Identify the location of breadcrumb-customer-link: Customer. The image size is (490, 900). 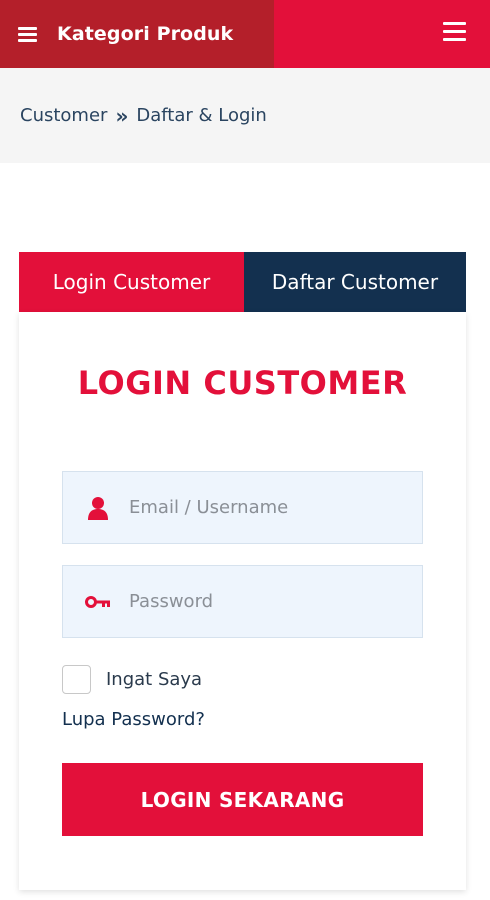
(63, 115).